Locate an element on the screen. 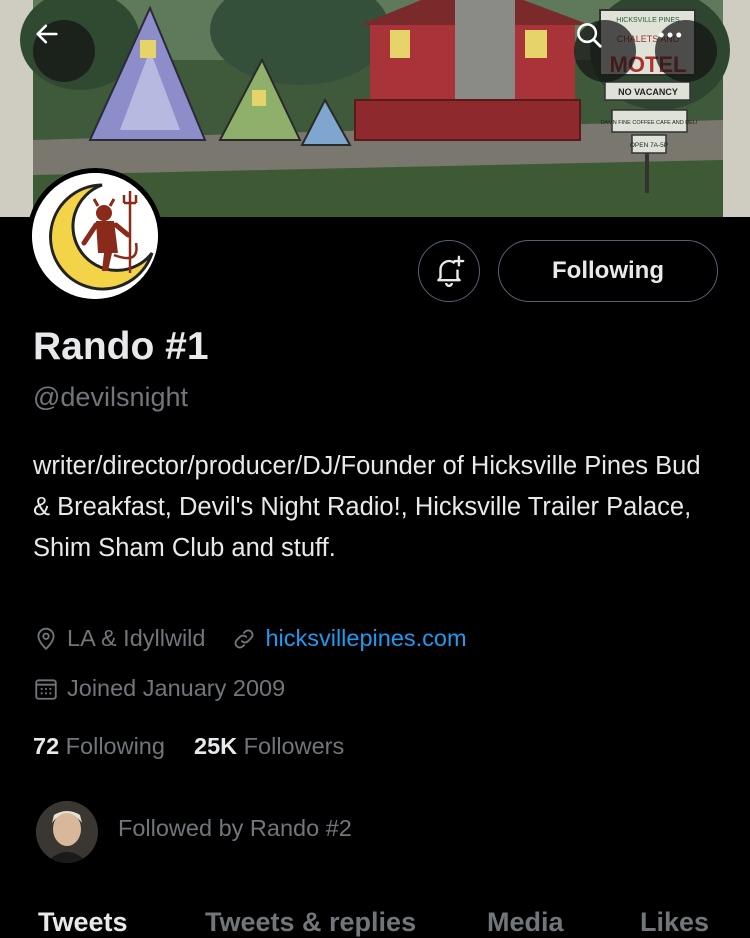  following-button: Following is located at coordinates (608, 271).